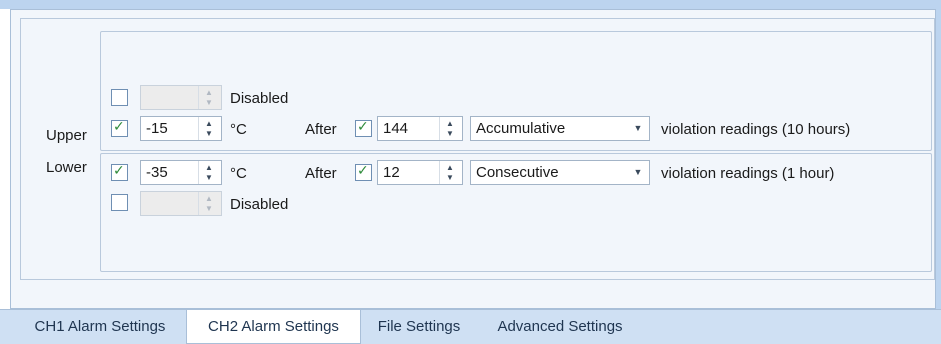  What do you see at coordinates (157, 172) in the screenshot?
I see `lower-threshold-value: -35` at bounding box center [157, 172].